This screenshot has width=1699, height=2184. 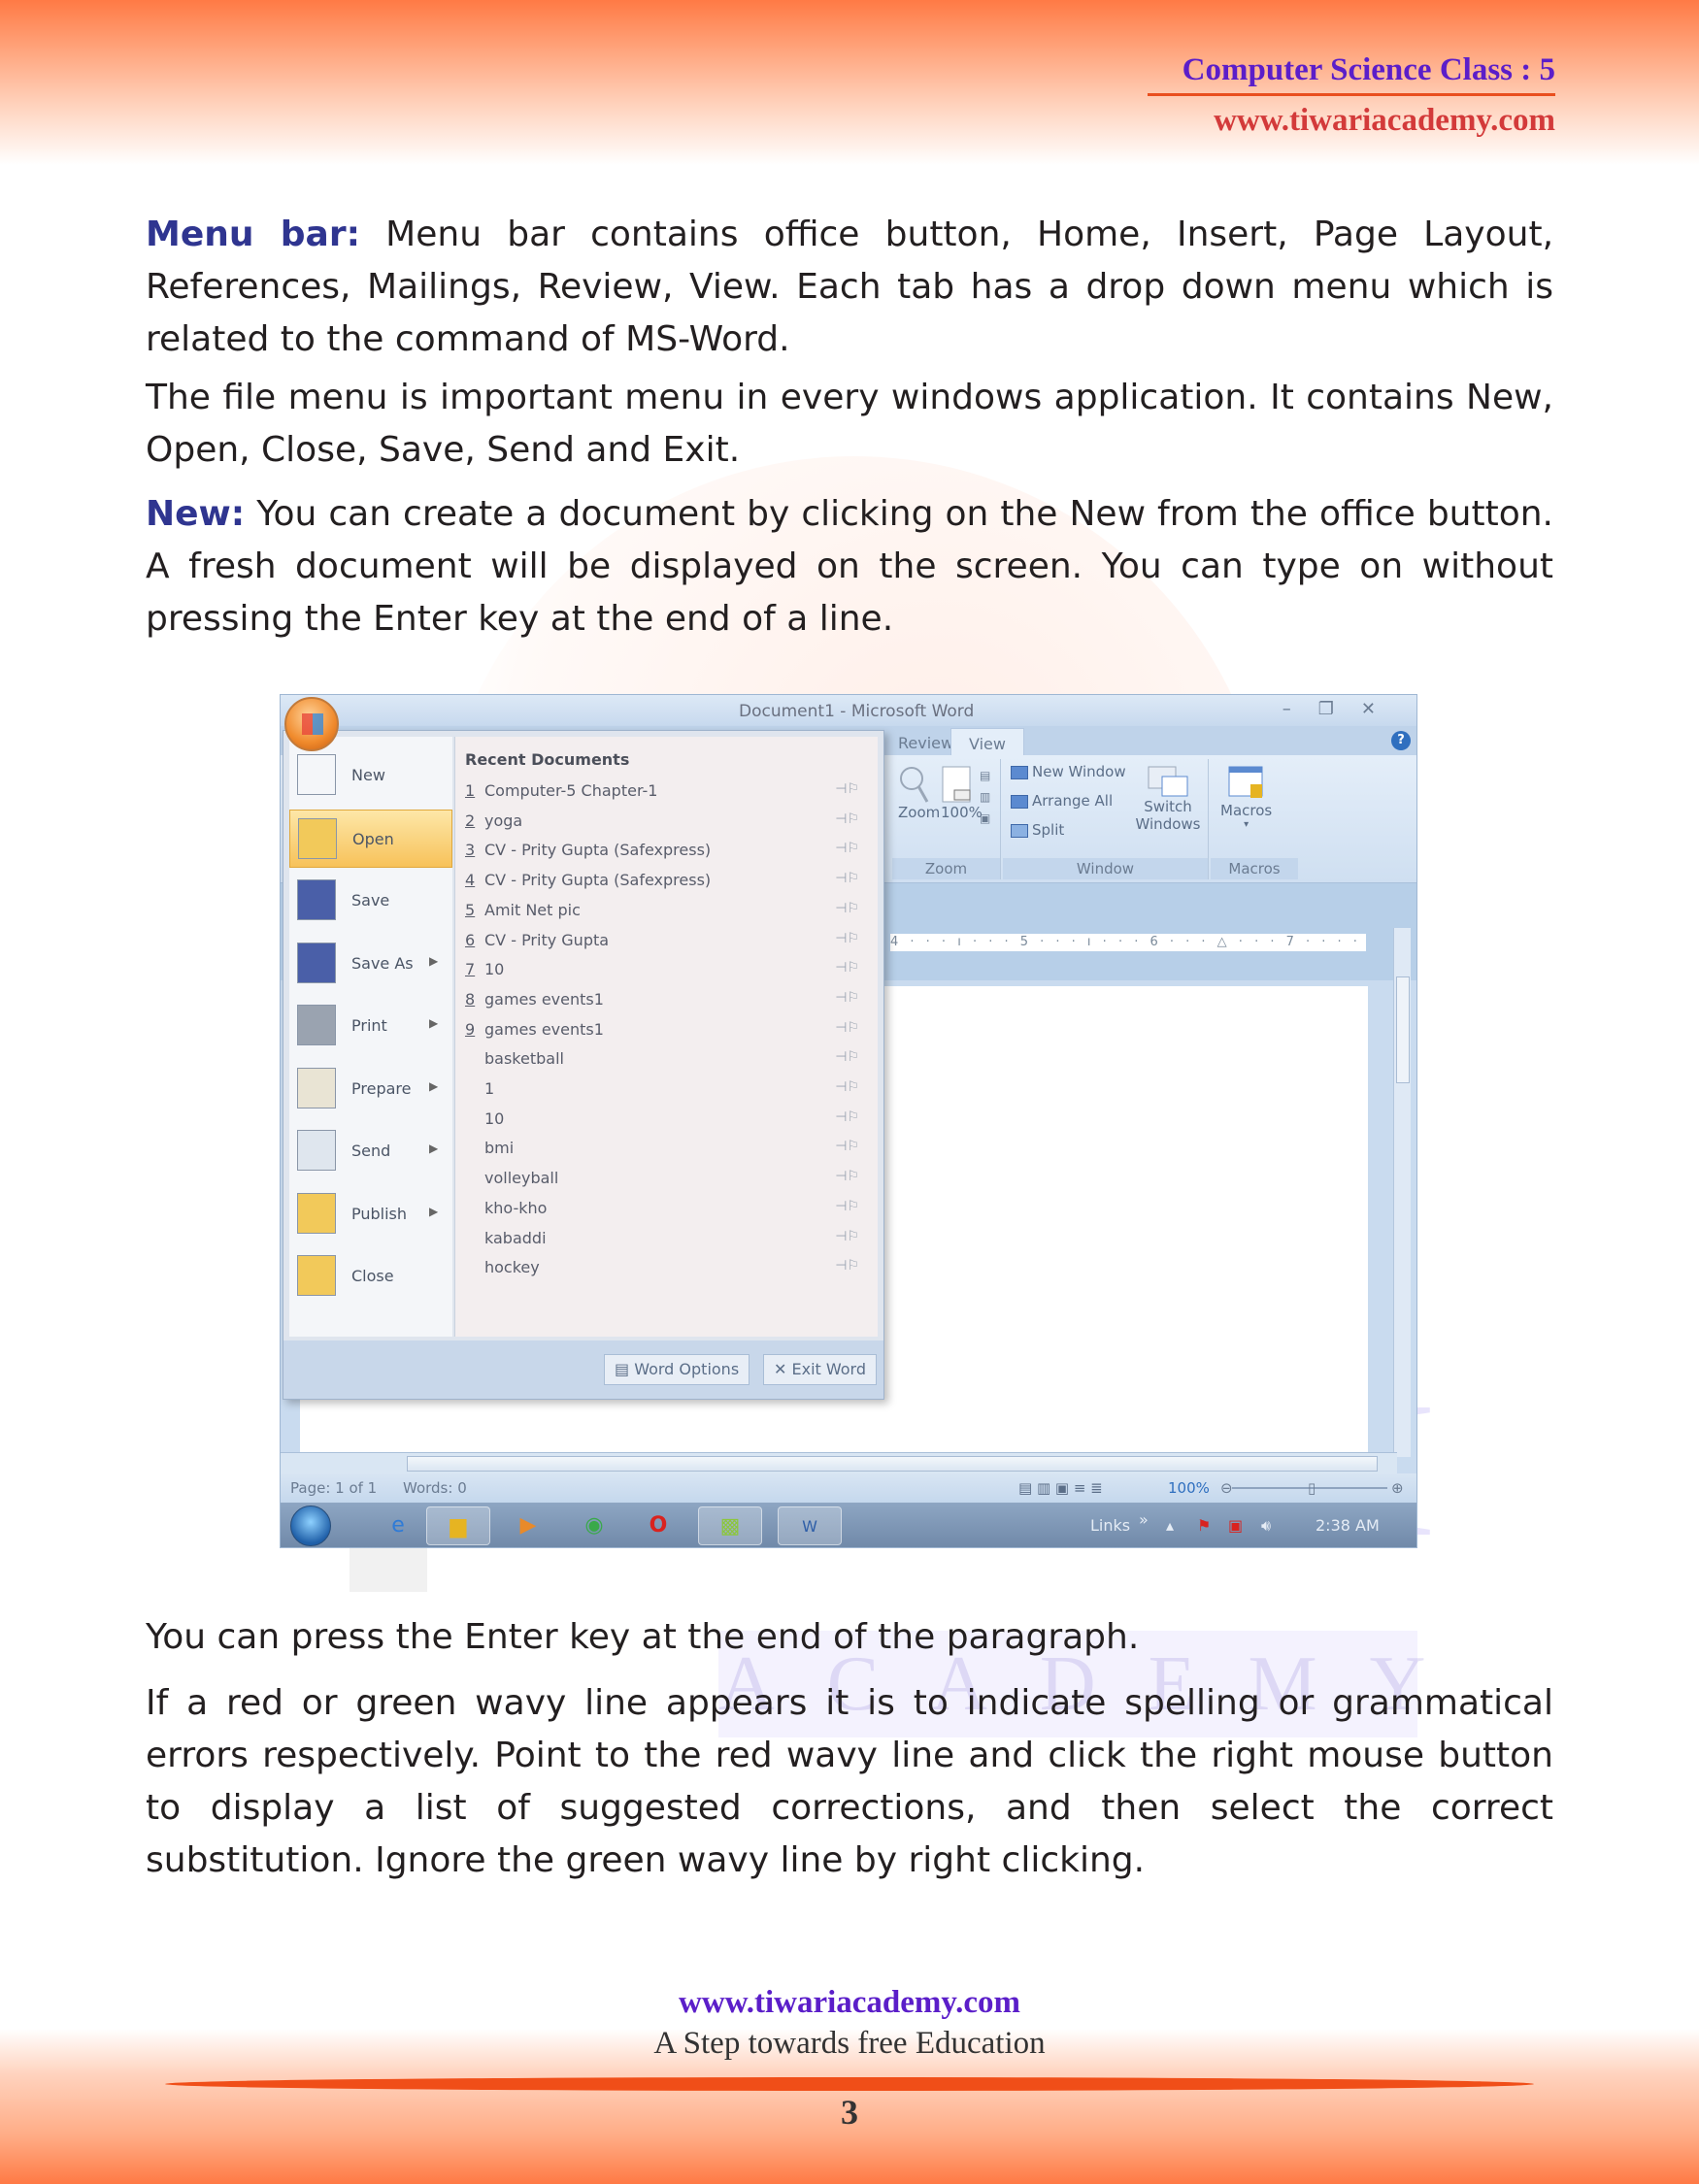 I want to click on zoom-out-icon: ⊖, so click(x=1226, y=1488).